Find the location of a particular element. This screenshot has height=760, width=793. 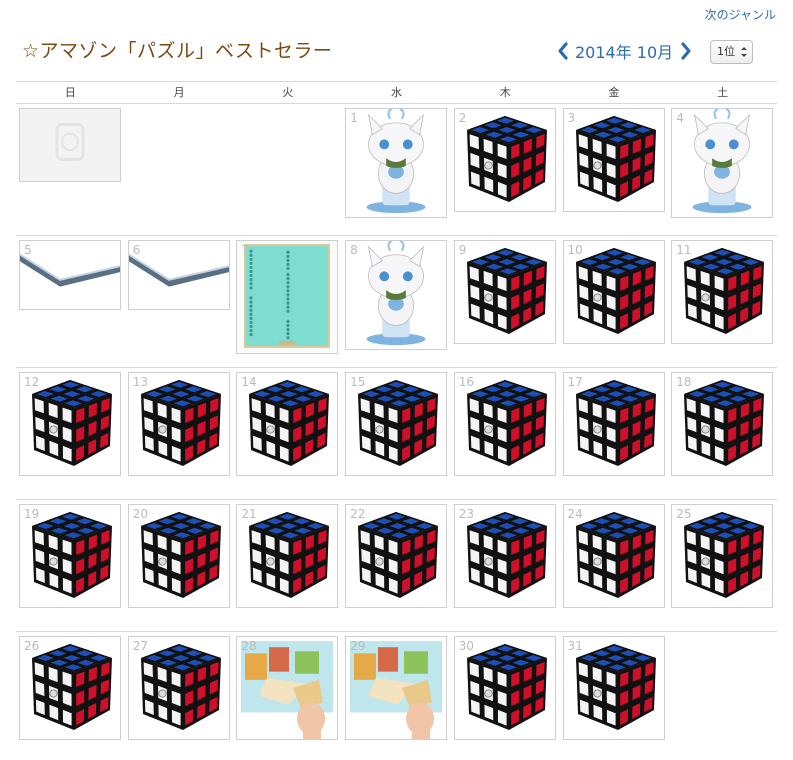

weekday-label: 土 is located at coordinates (723, 92).